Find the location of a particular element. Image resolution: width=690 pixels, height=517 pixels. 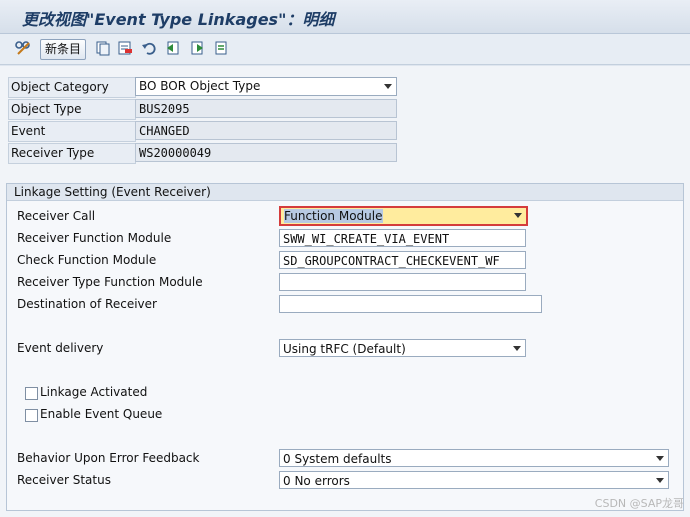

watermark: CSDN @SAP龙哥 is located at coordinates (639, 503).